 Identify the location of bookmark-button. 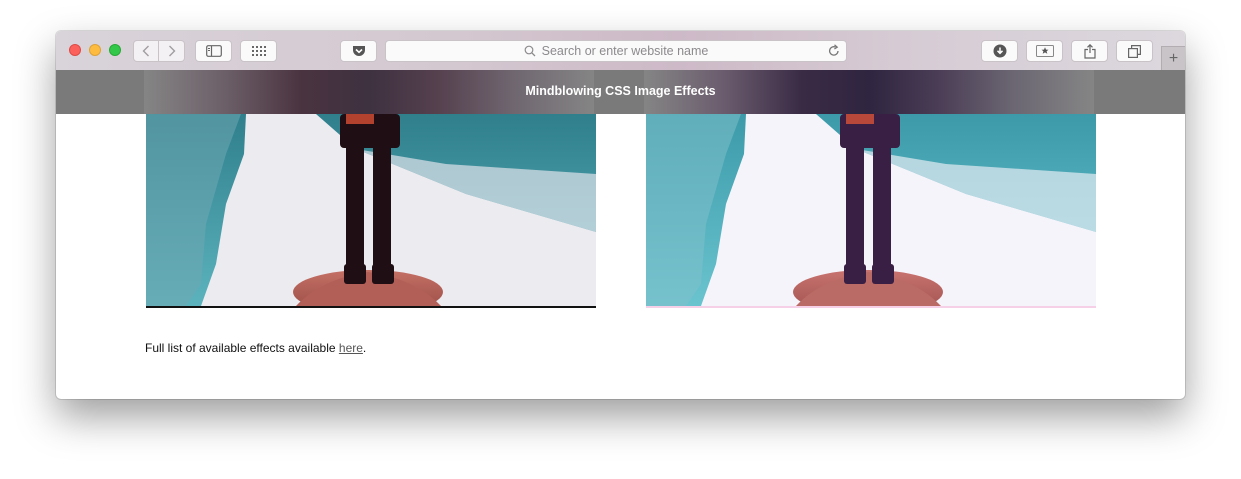
(1044, 51).